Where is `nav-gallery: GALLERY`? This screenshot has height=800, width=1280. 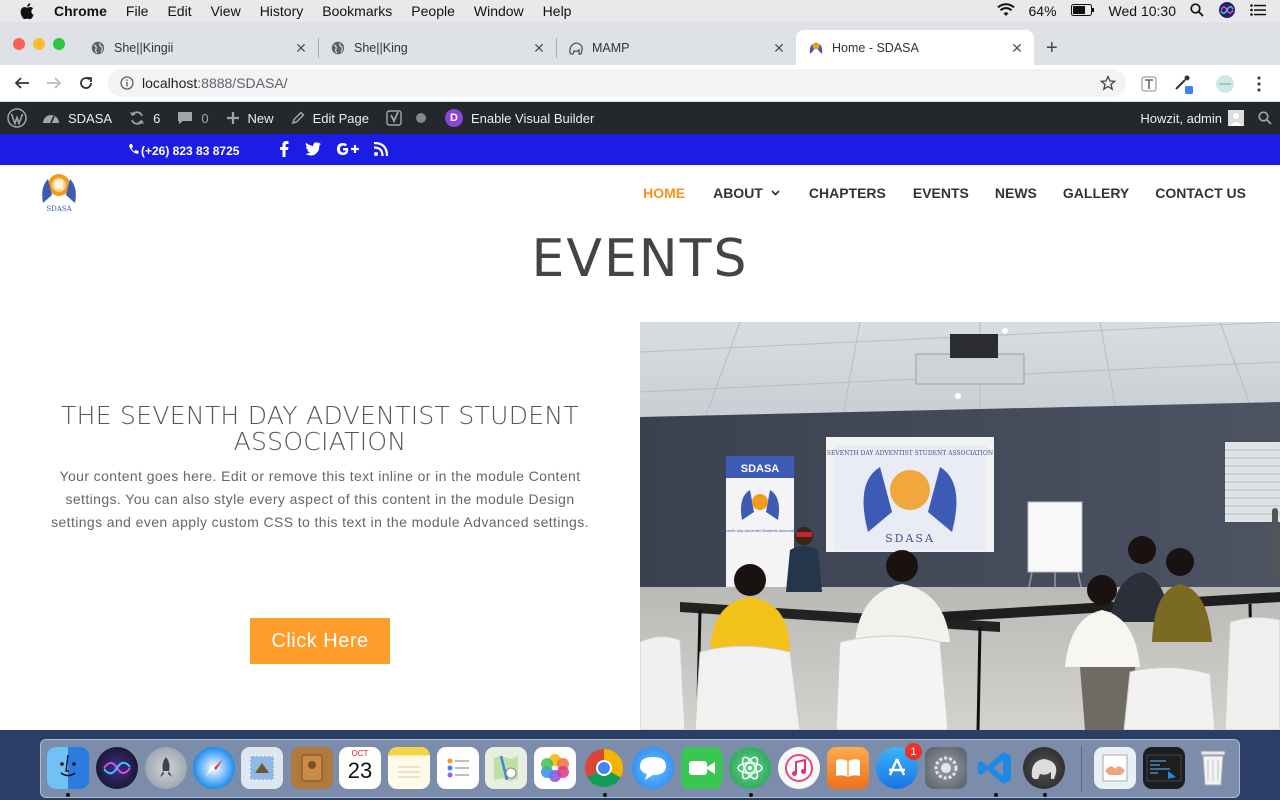 nav-gallery: GALLERY is located at coordinates (1096, 193).